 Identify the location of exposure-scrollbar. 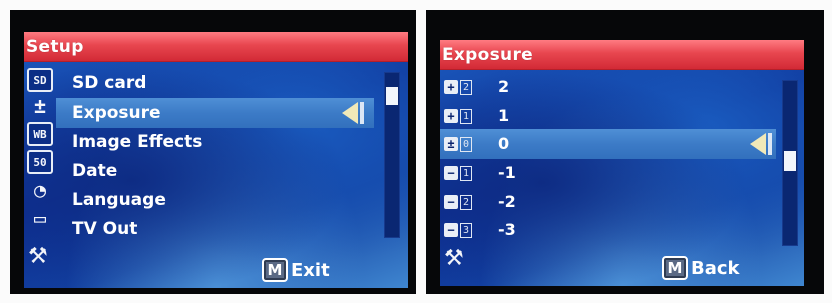
(790, 163).